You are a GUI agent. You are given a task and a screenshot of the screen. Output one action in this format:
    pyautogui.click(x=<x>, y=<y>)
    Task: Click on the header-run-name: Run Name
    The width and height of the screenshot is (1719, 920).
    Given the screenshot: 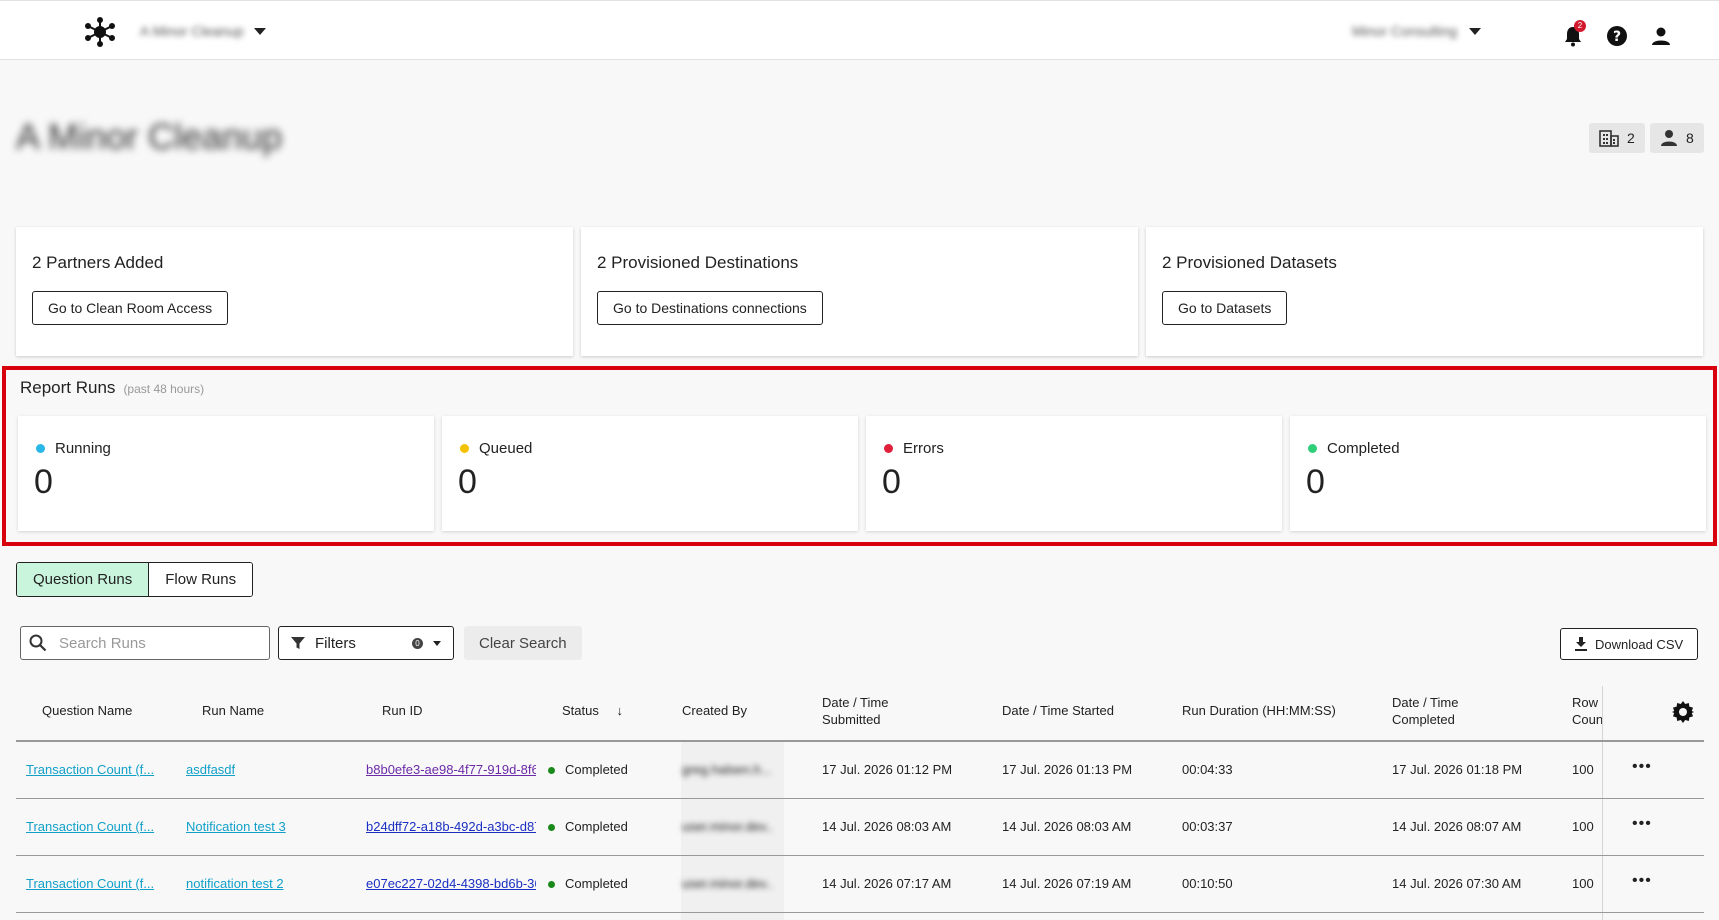 What is the action you would take?
    pyautogui.click(x=233, y=710)
    